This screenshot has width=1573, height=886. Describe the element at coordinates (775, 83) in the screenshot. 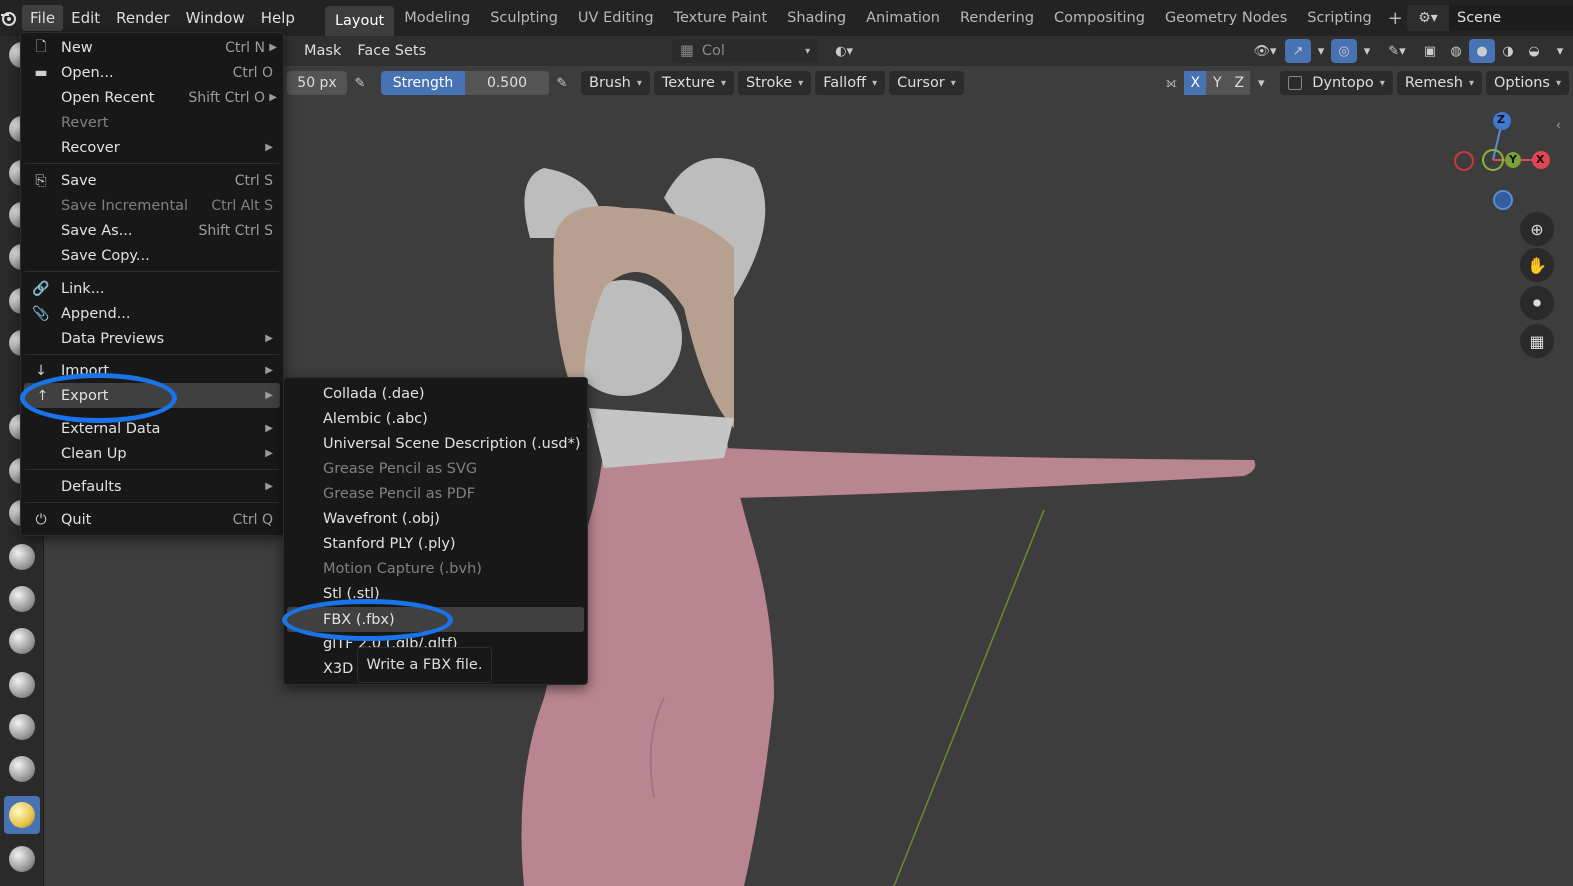

I see `stroke-dropdown: Stroke ▾` at that location.